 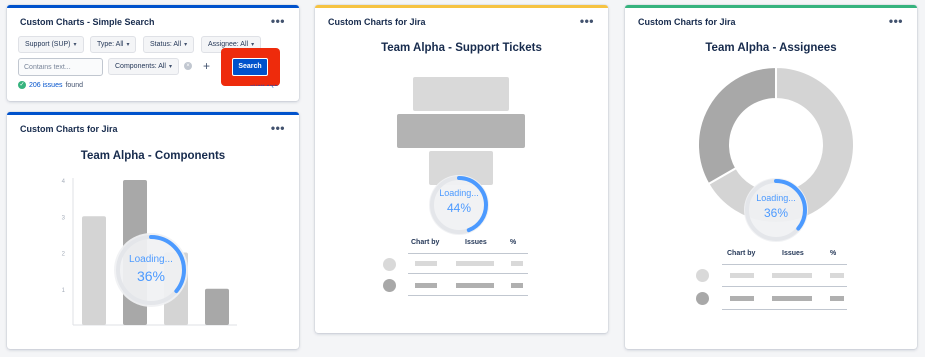 I want to click on project-filter-label: Support (SUP), so click(x=48, y=44).